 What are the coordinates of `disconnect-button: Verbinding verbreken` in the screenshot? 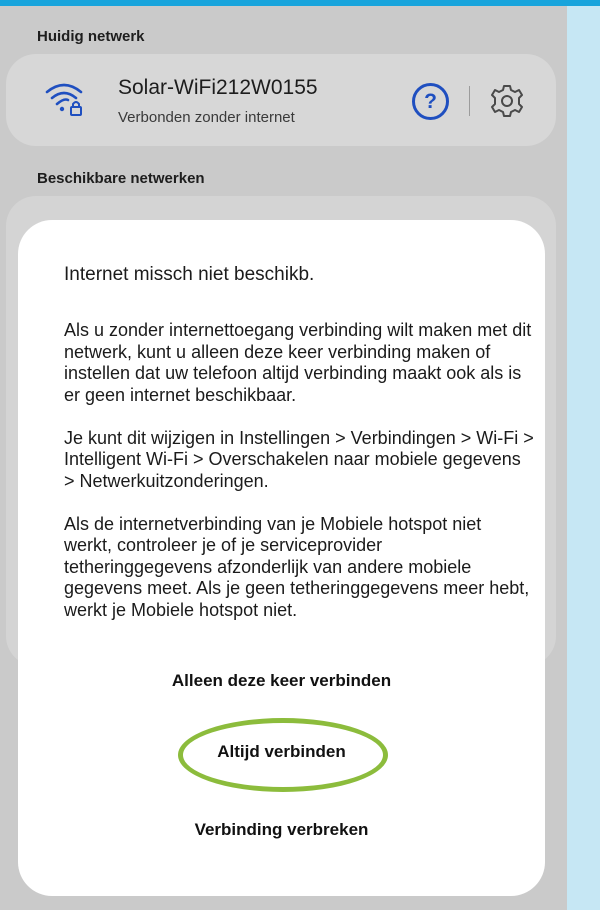 It's located at (281, 830).